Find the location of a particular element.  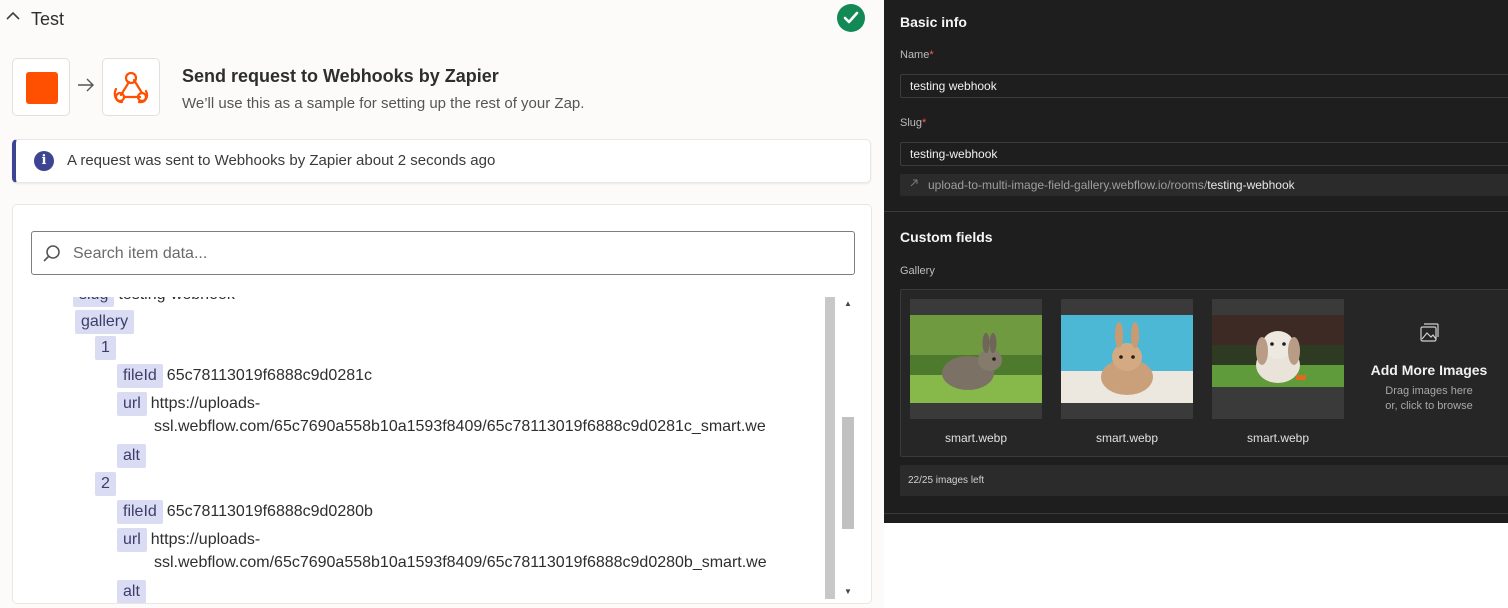

search-input is located at coordinates (453, 254).